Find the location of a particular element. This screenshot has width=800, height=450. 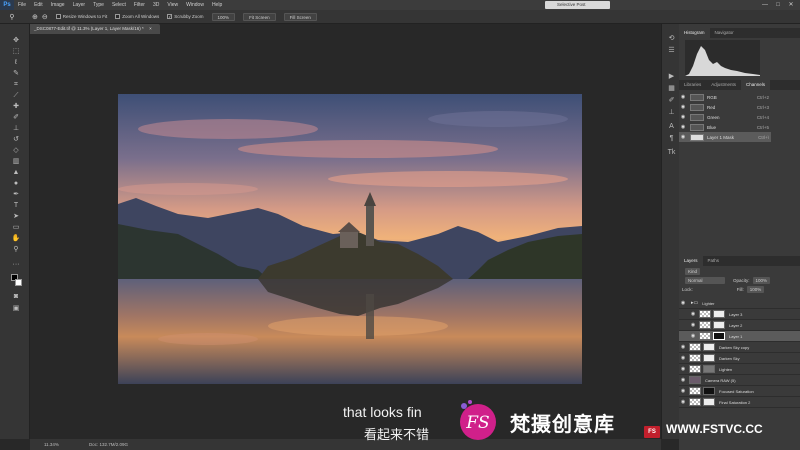

maximize-button: □ is located at coordinates (778, 5).